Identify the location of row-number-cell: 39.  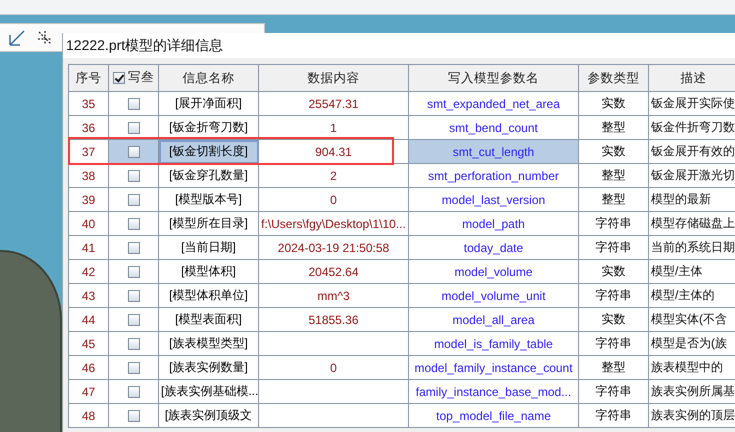
(88, 200).